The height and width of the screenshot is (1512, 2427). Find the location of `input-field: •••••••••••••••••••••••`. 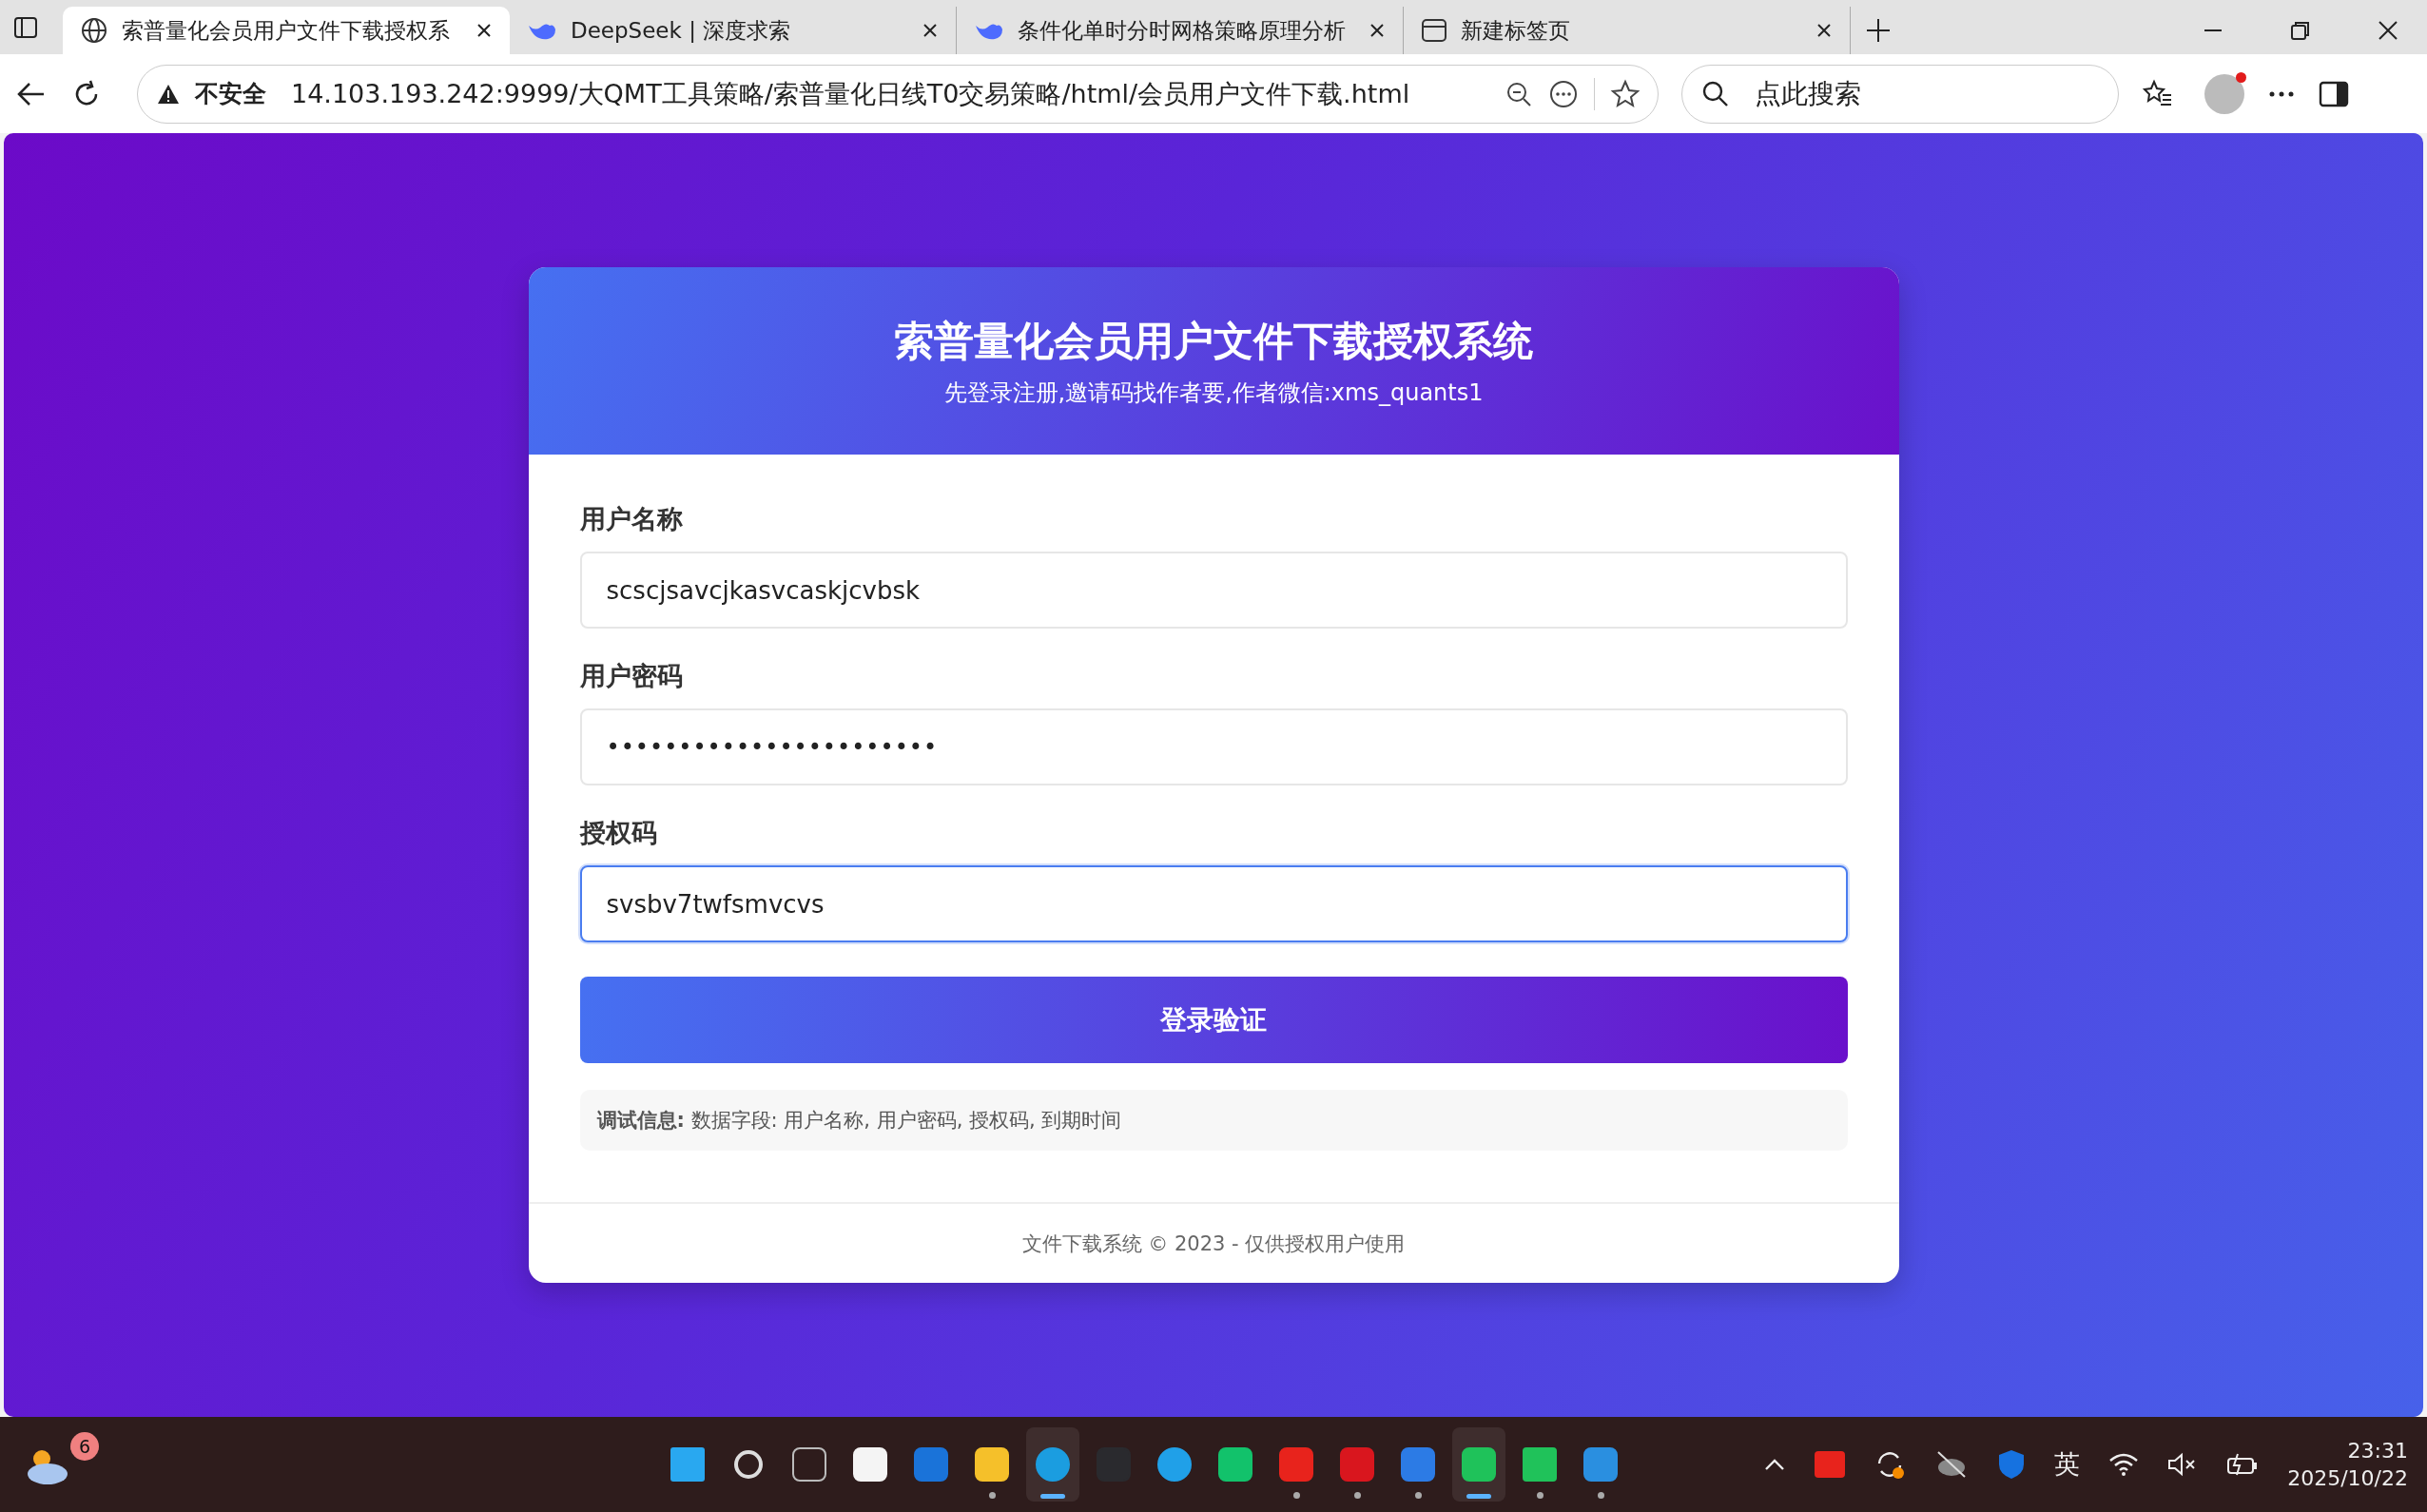

input-field: ••••••••••••••••••••••• is located at coordinates (1213, 747).